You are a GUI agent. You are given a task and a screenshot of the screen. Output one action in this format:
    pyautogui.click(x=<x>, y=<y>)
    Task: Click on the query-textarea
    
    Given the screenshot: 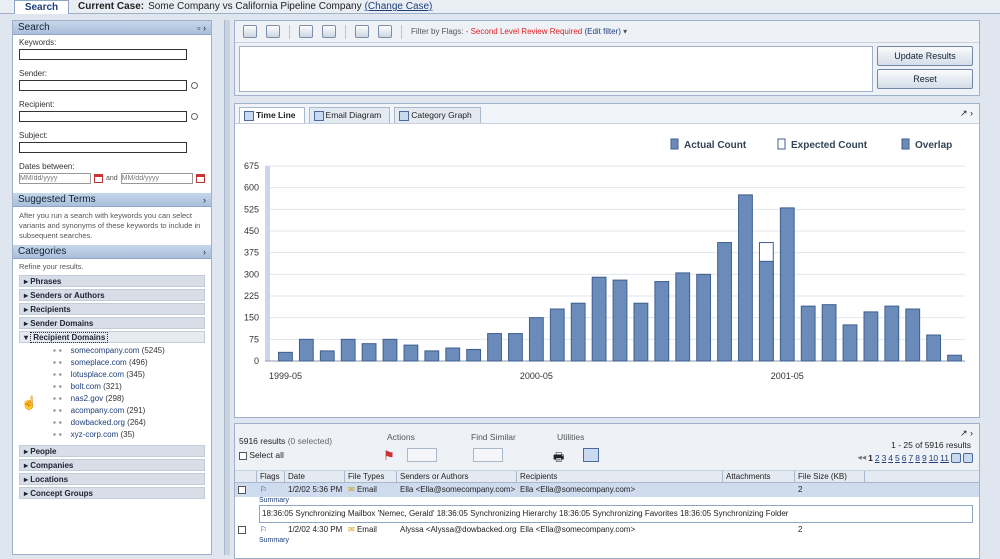 What is the action you would take?
    pyautogui.click(x=556, y=69)
    